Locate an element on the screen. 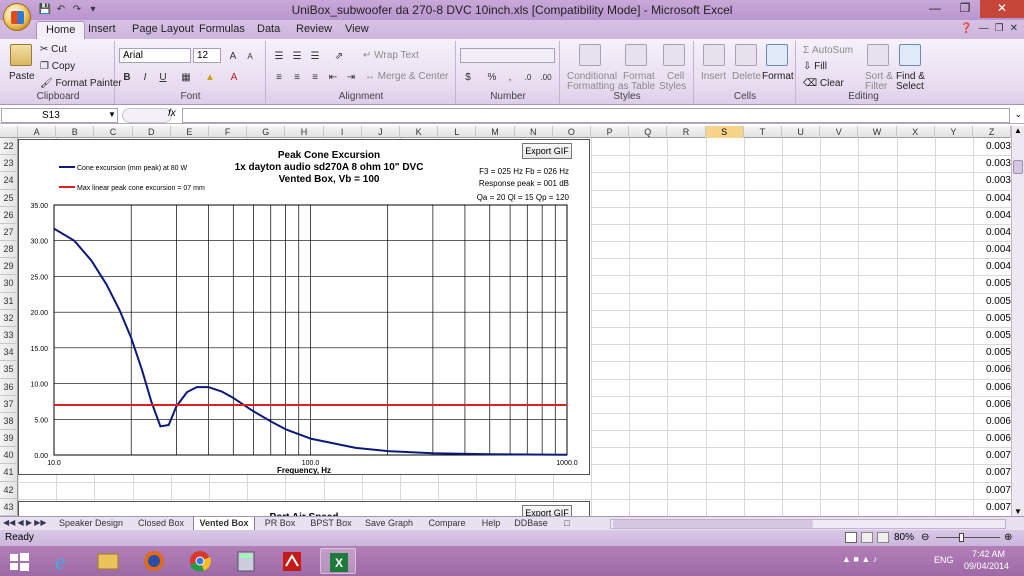 This screenshot has width=1024, height=576. column-header: D is located at coordinates (152, 132).